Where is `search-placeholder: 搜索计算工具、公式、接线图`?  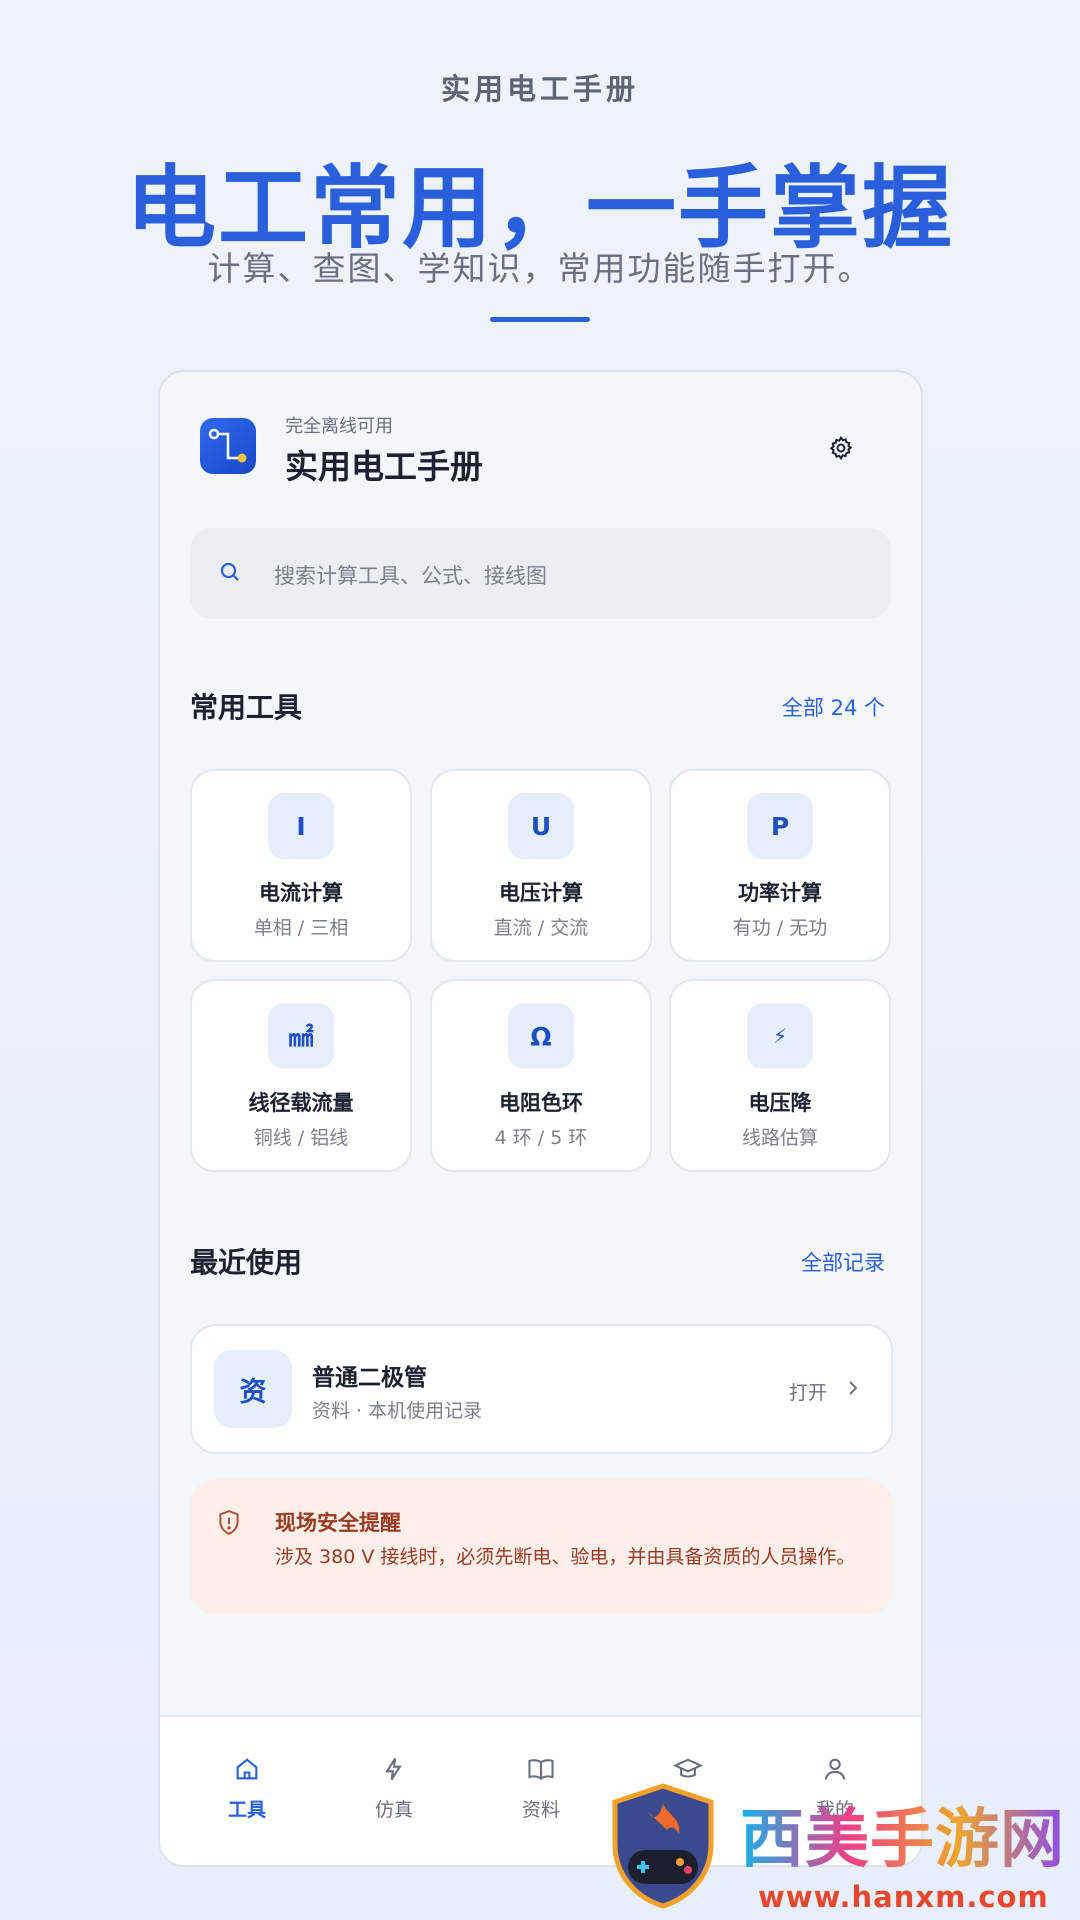 search-placeholder: 搜索计算工具、公式、接线图 is located at coordinates (410, 576).